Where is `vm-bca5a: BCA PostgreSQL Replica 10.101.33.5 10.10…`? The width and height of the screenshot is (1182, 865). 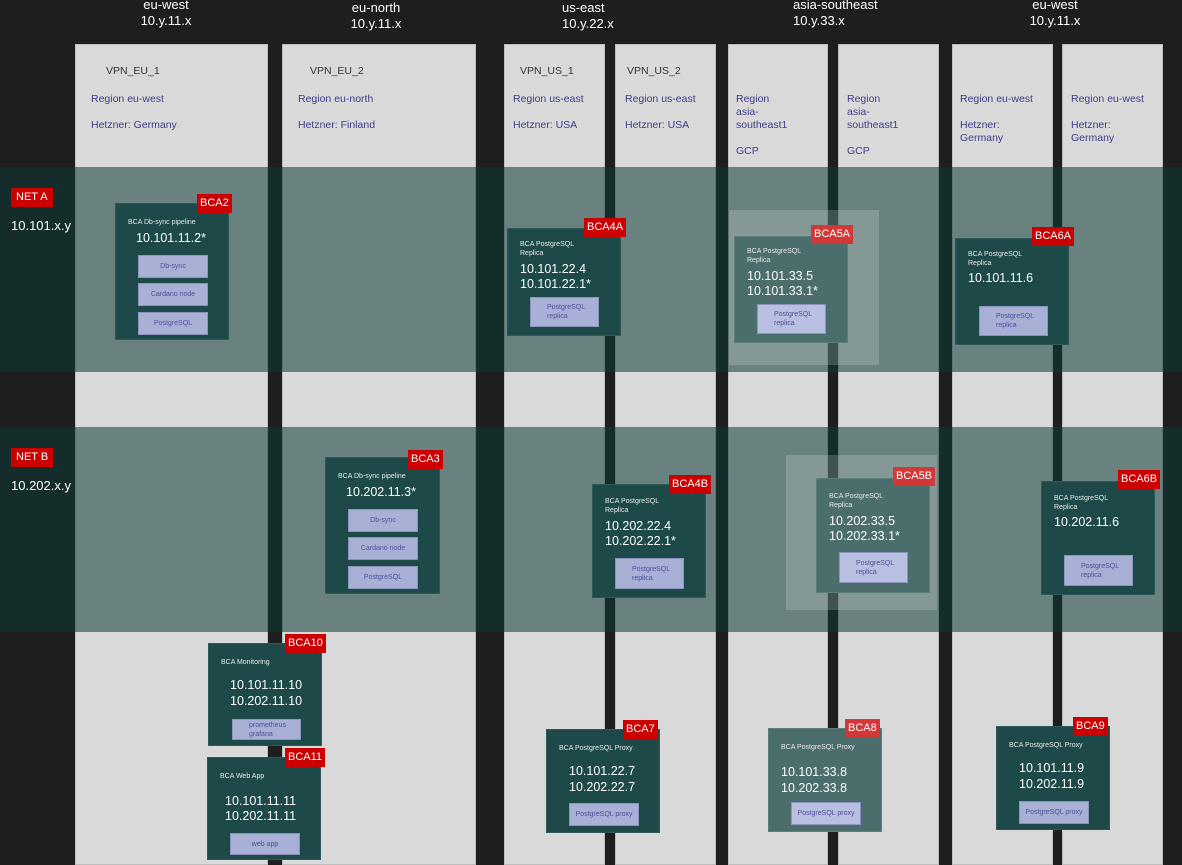
vm-bca5a: BCA PostgreSQL Replica 10.101.33.5 10.10… is located at coordinates (791, 289).